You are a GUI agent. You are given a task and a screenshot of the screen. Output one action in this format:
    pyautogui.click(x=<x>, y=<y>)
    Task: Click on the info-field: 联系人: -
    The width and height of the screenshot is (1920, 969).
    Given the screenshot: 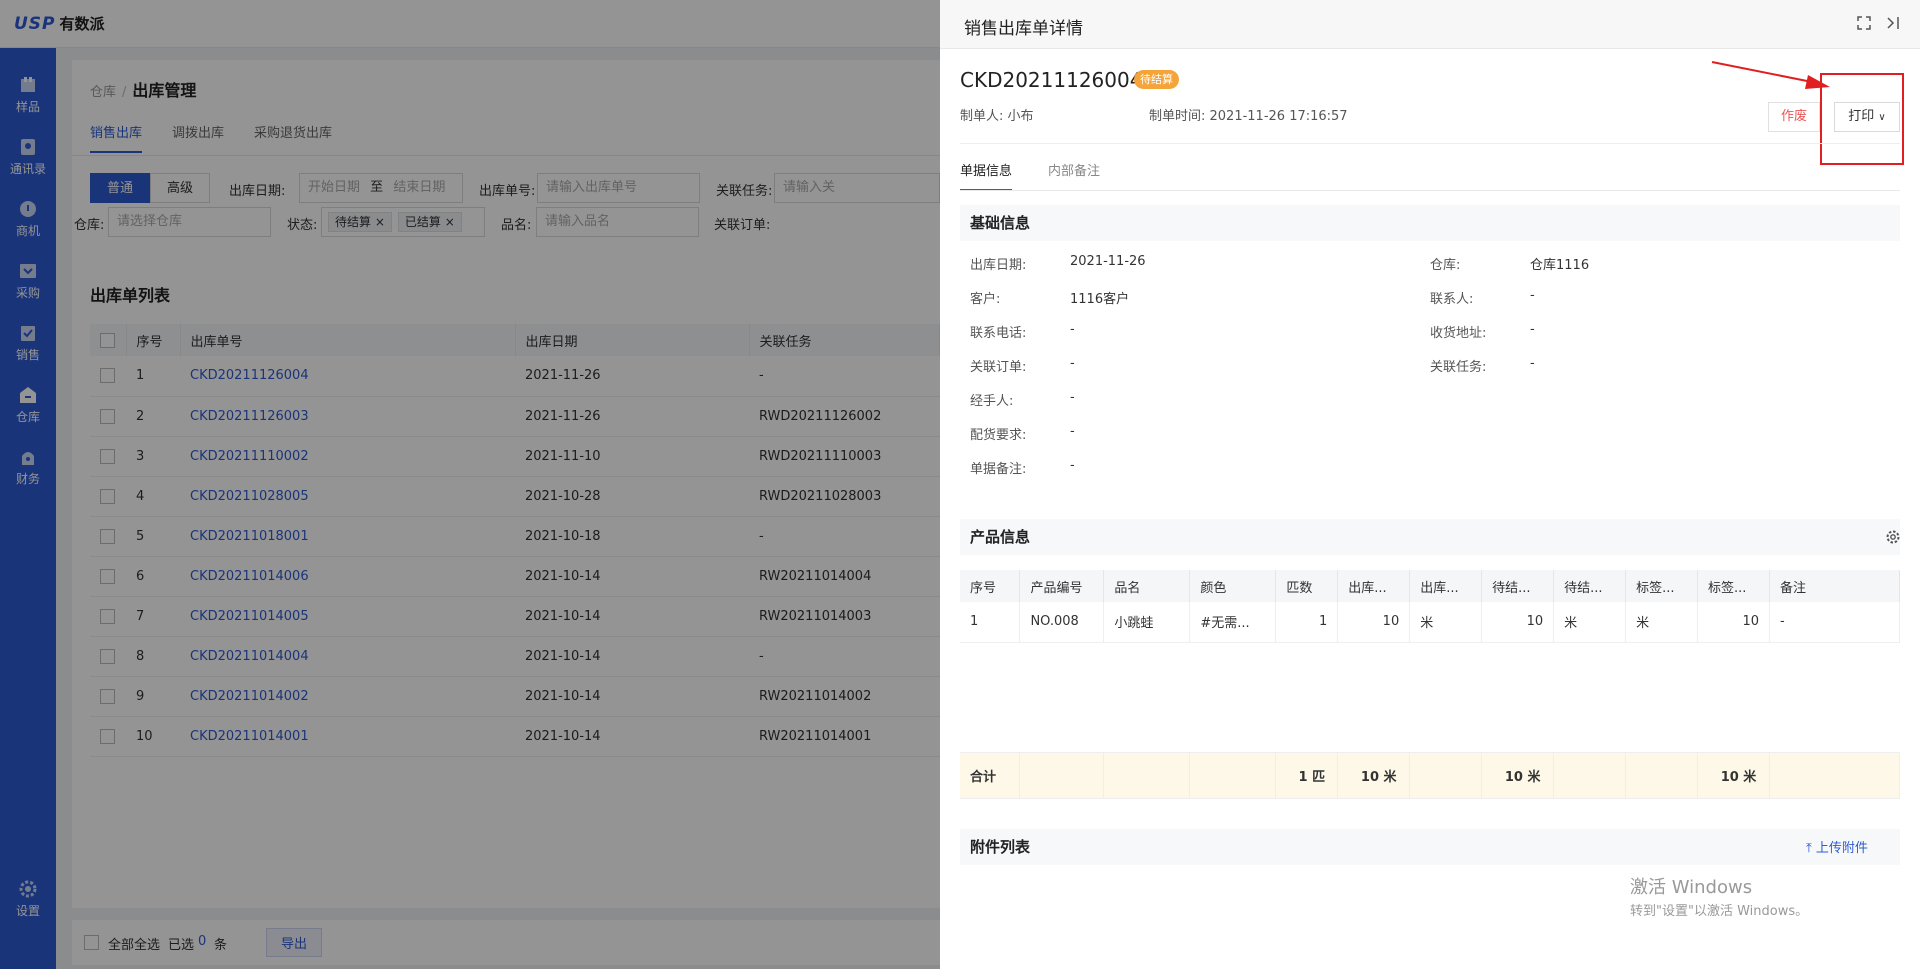 What is the action you would take?
    pyautogui.click(x=1482, y=297)
    